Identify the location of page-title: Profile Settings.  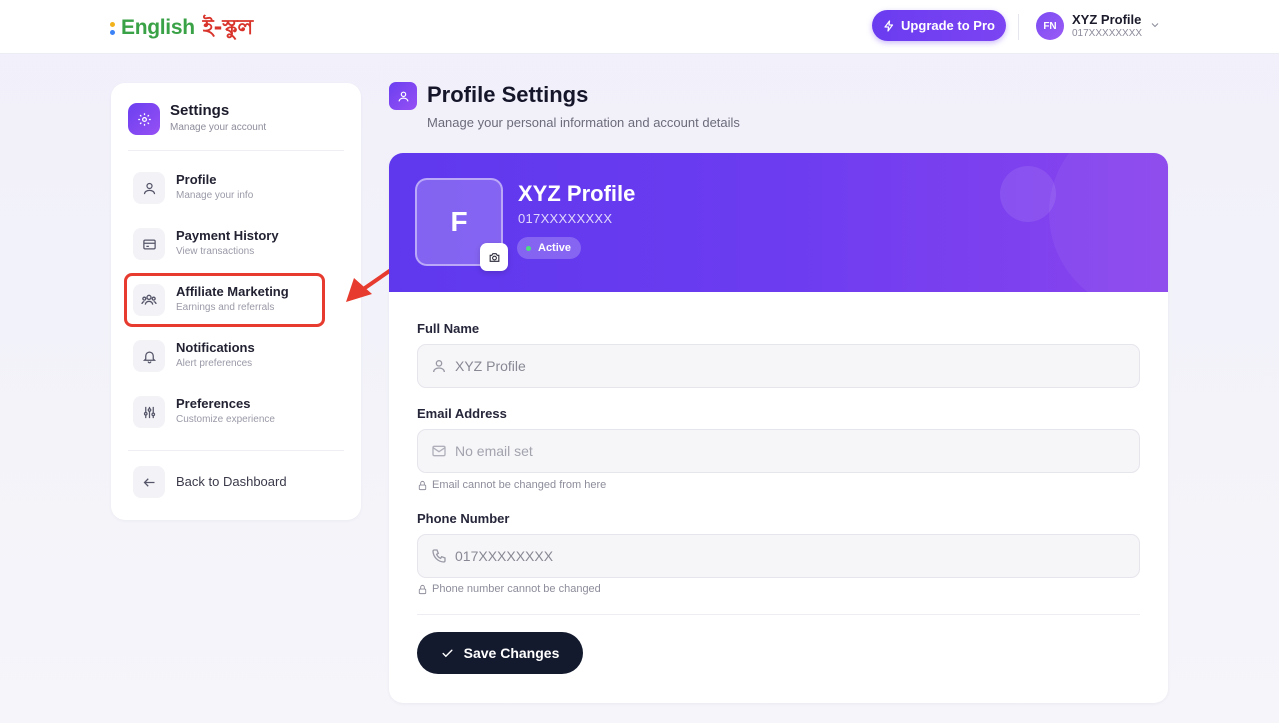
(508, 94).